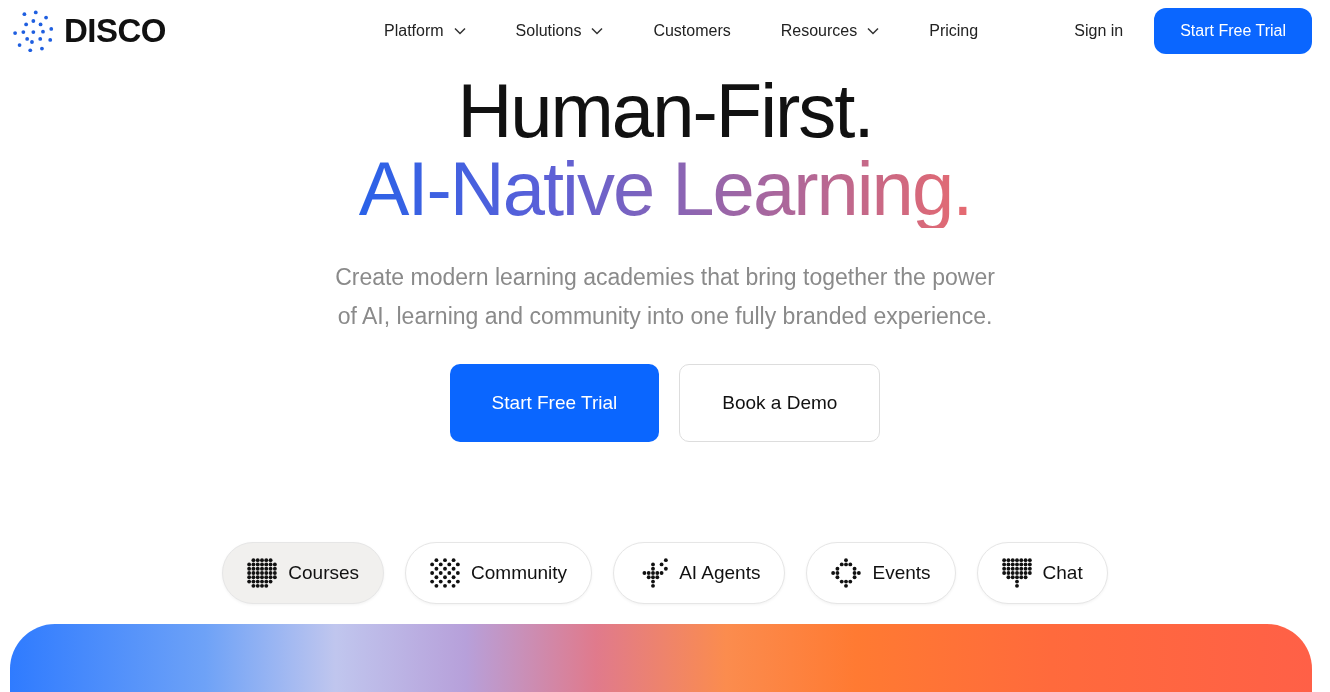  What do you see at coordinates (846, 573) in the screenshot?
I see `diamond-dots-icon` at bounding box center [846, 573].